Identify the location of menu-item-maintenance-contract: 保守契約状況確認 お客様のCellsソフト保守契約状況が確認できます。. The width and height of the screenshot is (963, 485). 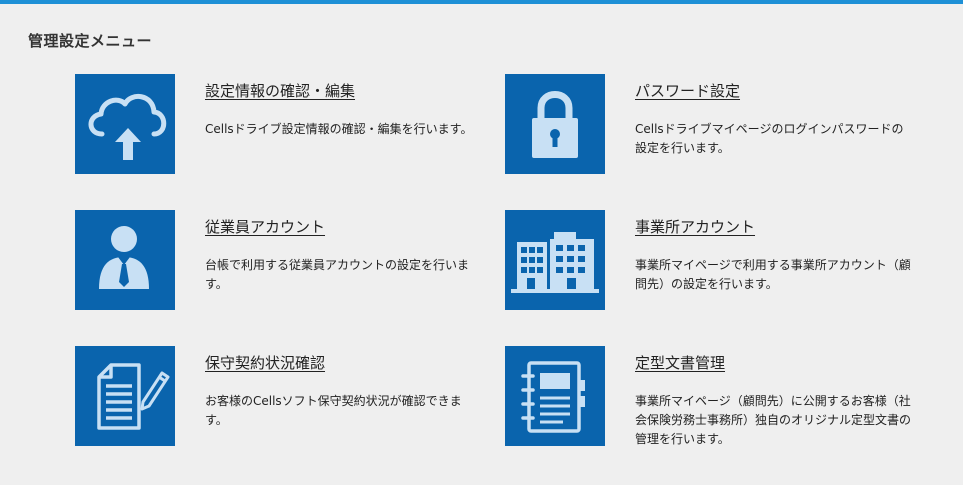
(285, 396).